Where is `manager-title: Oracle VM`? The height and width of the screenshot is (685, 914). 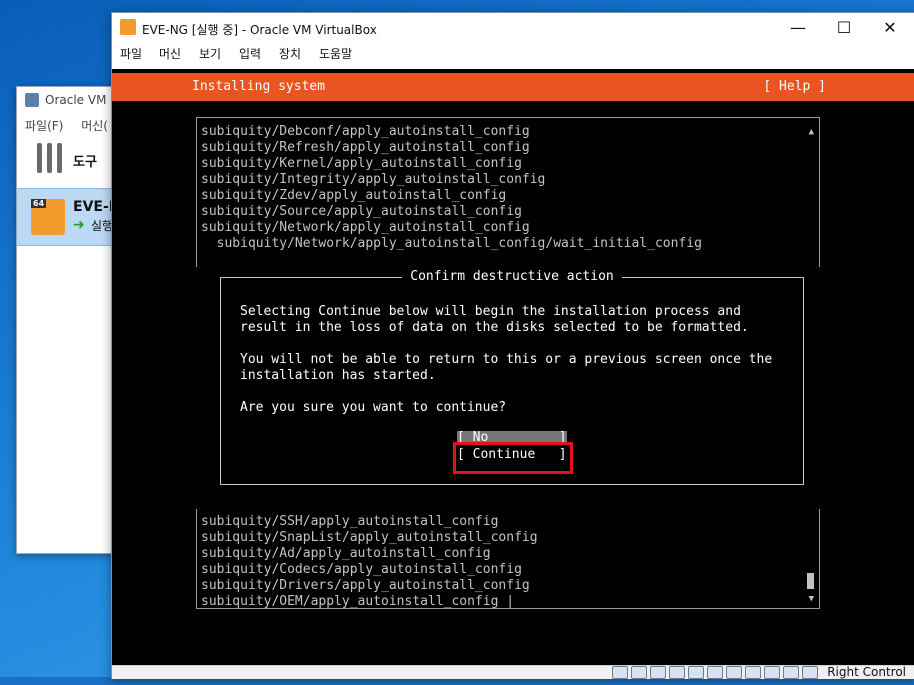
manager-title: Oracle VM is located at coordinates (76, 100).